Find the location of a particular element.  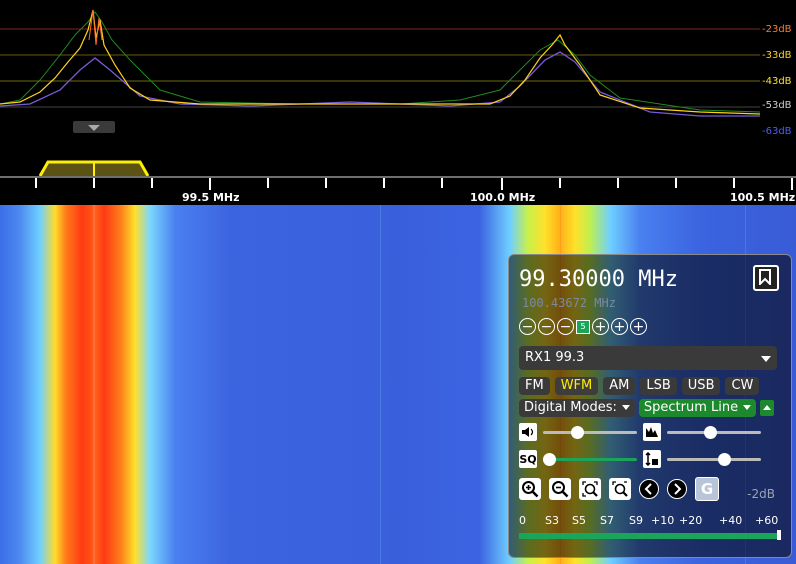

db-label-53: -53dB is located at coordinates (777, 105).